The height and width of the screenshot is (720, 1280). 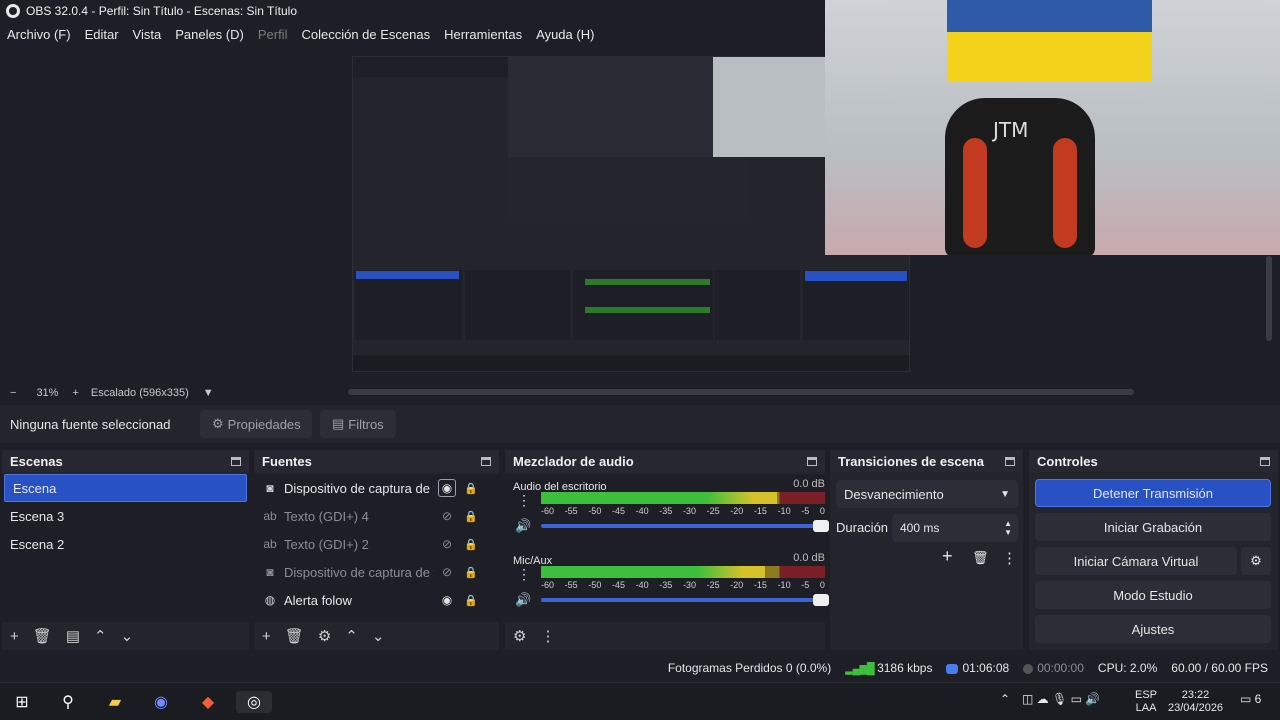 What do you see at coordinates (519, 636) in the screenshot?
I see `advanced-audio-icon: ⚙` at bounding box center [519, 636].